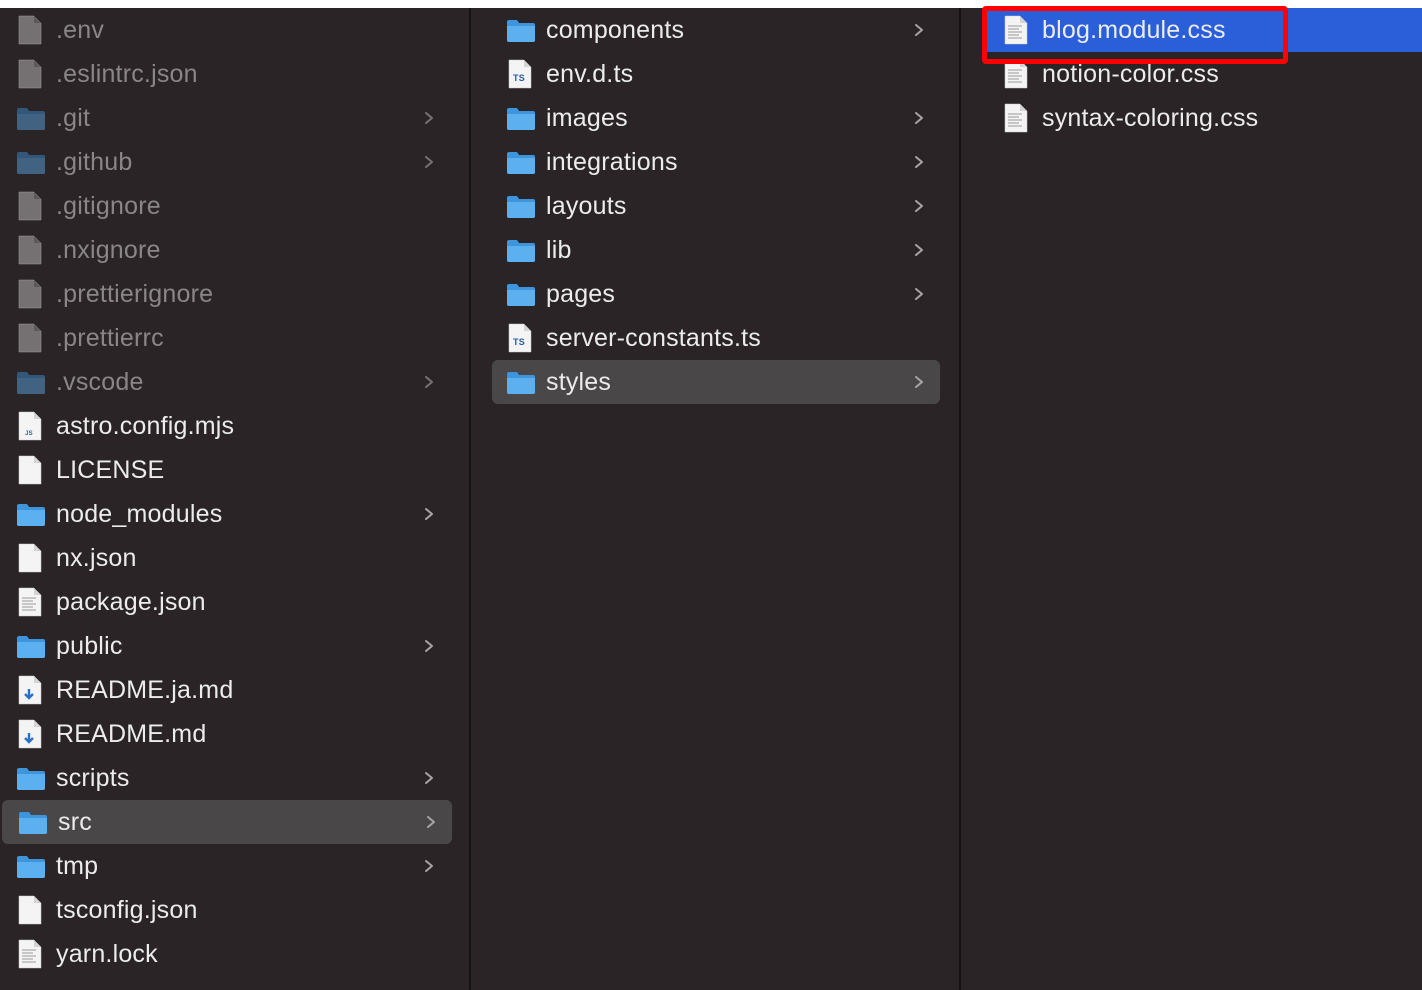  Describe the element at coordinates (225, 602) in the screenshot. I see `file-item-package-json: package.json` at that location.